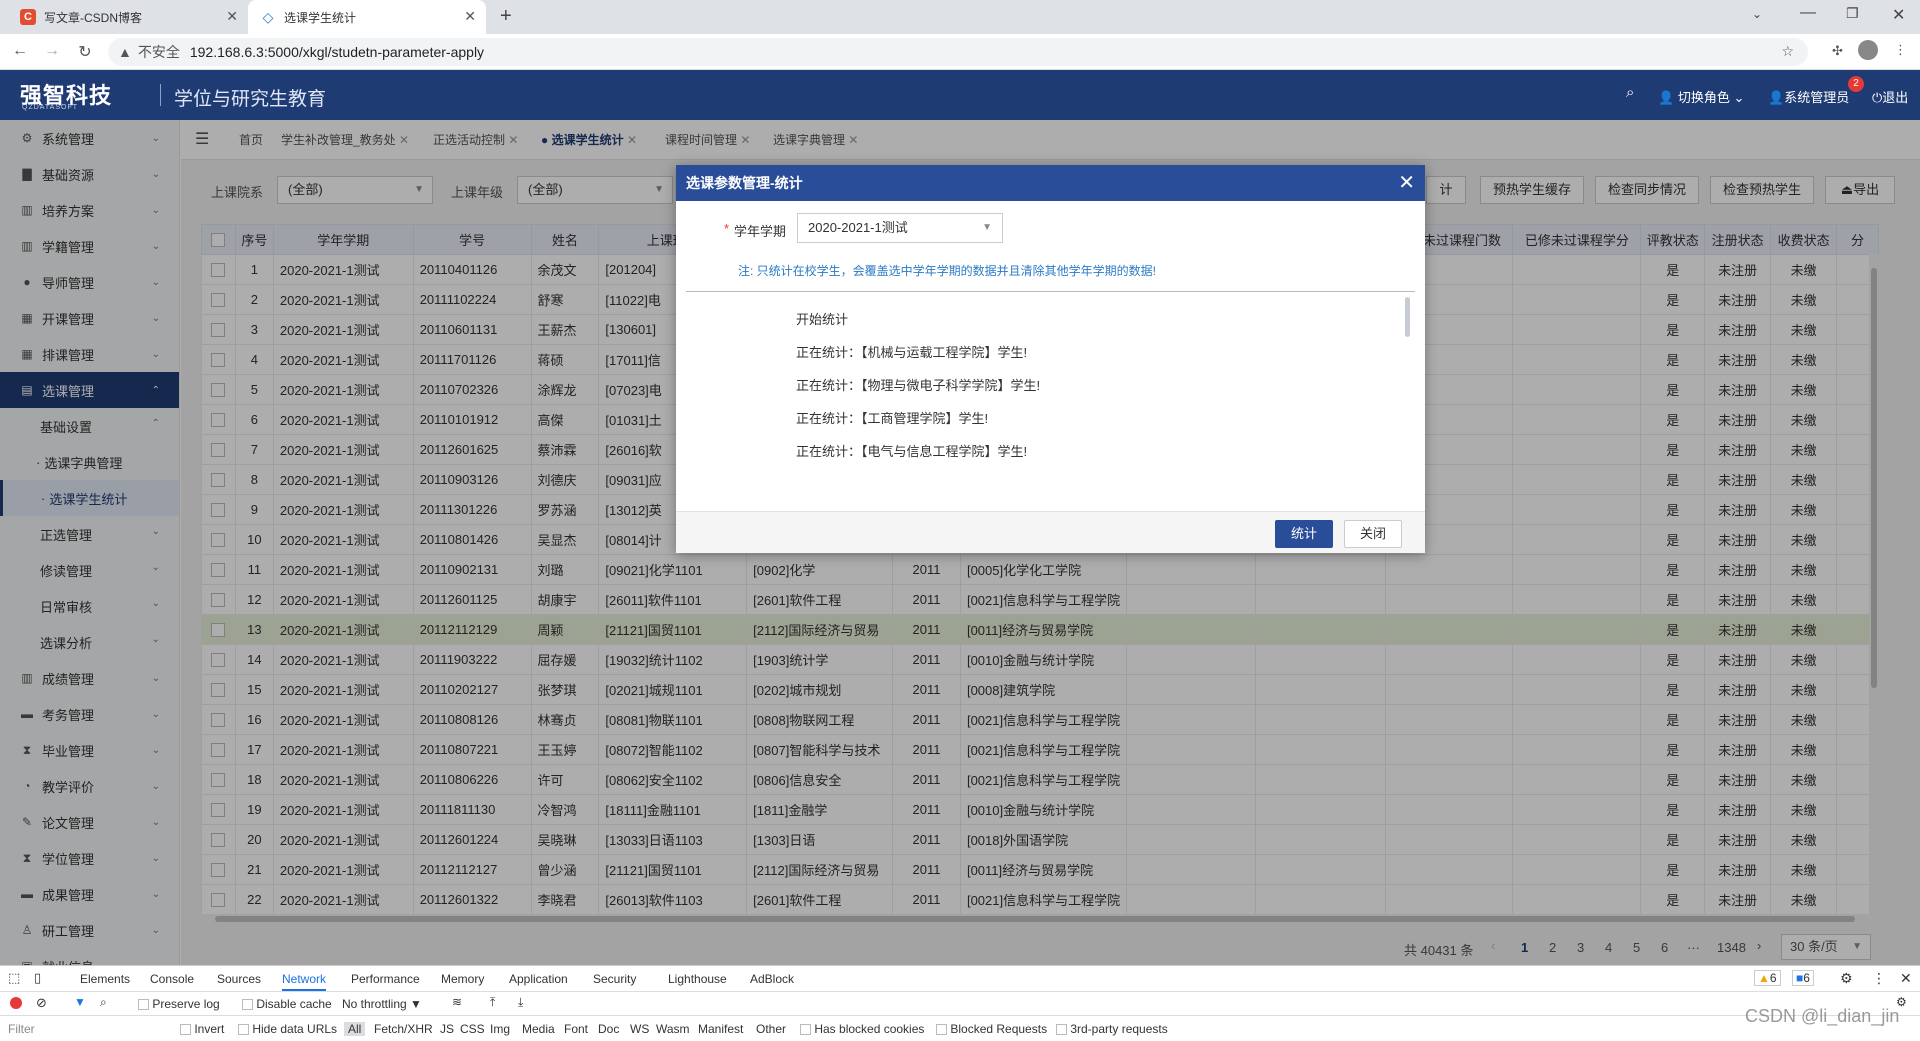  I want to click on user-name: 系统管理员, so click(1817, 97).